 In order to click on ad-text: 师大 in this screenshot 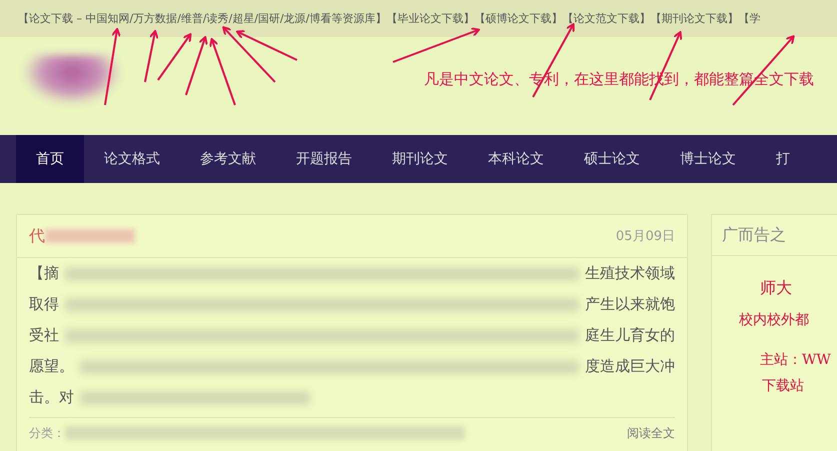, I will do `click(776, 288)`.